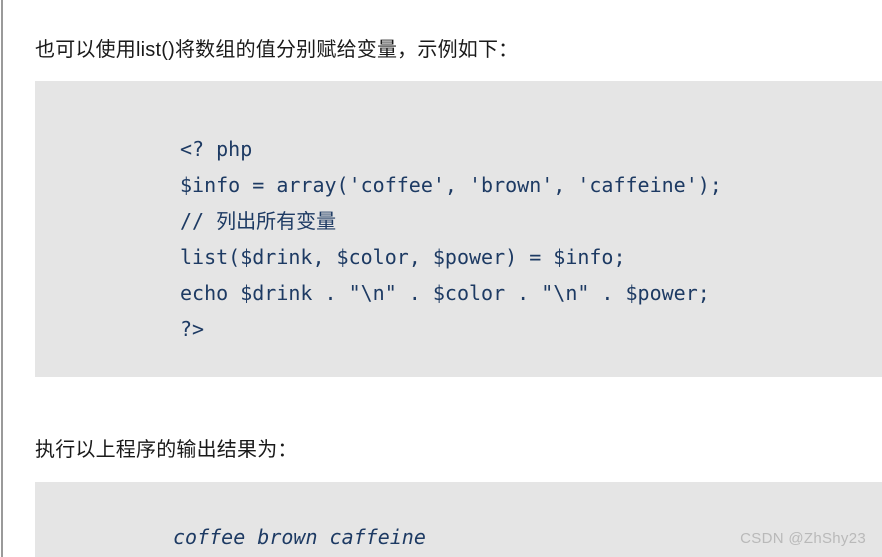 This screenshot has height=557, width=882. I want to click on output-block-content: coffee brown caffeine, so click(299, 537).